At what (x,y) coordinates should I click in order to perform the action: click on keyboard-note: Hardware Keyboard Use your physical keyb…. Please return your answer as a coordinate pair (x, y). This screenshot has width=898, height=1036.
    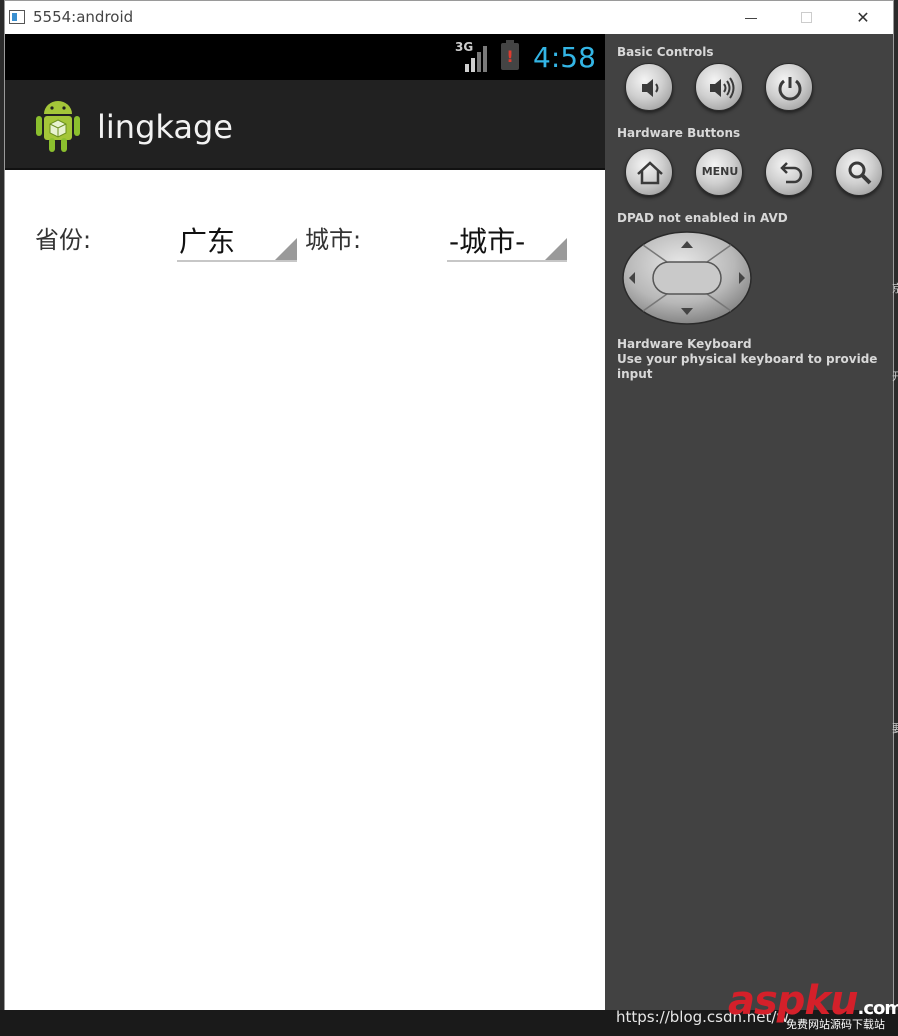
    Looking at the image, I should click on (755, 359).